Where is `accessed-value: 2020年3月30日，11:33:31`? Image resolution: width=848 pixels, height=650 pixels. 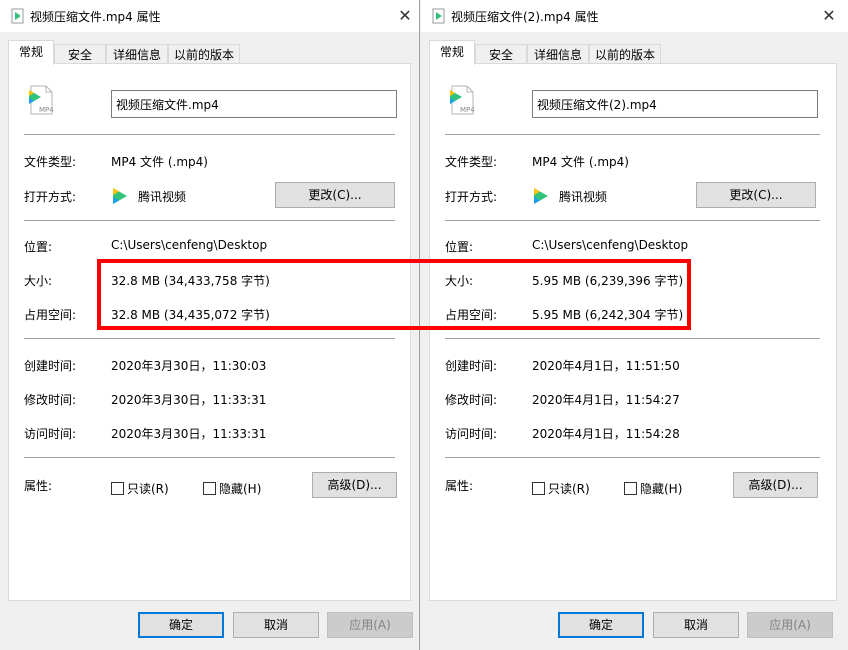 accessed-value: 2020年3月30日，11:33:31 is located at coordinates (189, 434).